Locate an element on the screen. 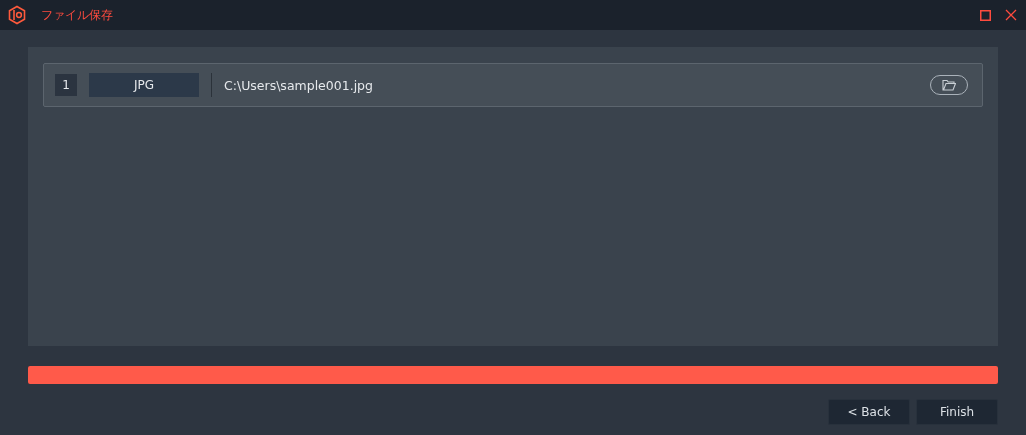  back-button: < Back is located at coordinates (869, 412).